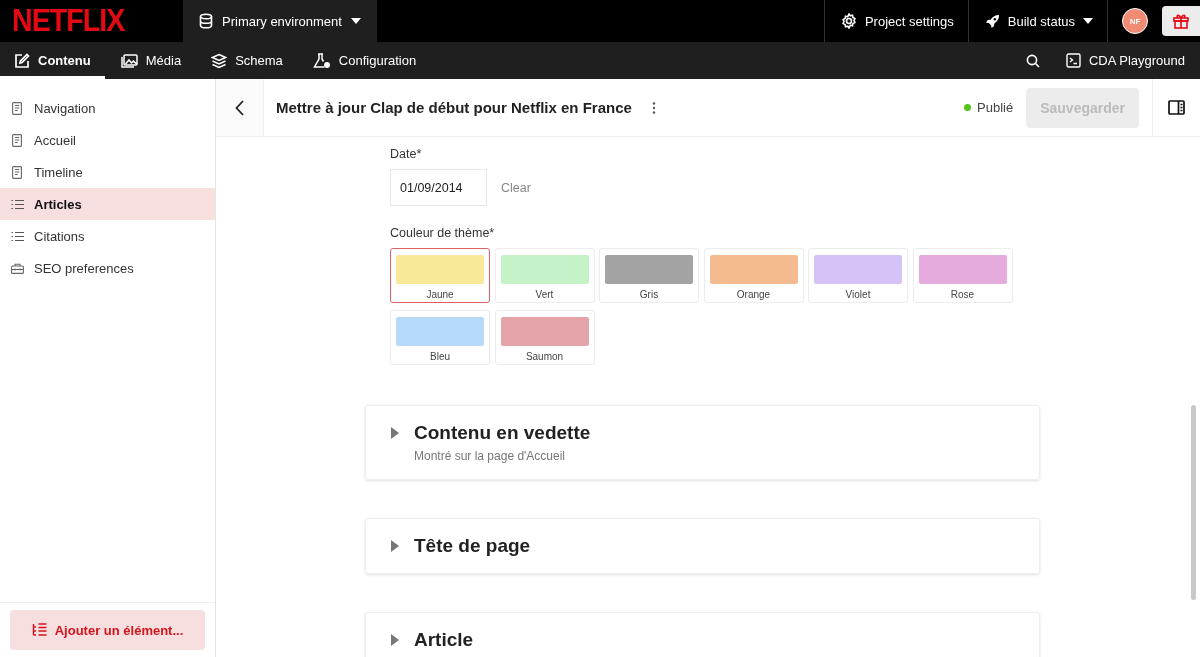 This screenshot has height=657, width=1200. Describe the element at coordinates (107, 204) in the screenshot. I see `sidebar-item: Articles` at that location.